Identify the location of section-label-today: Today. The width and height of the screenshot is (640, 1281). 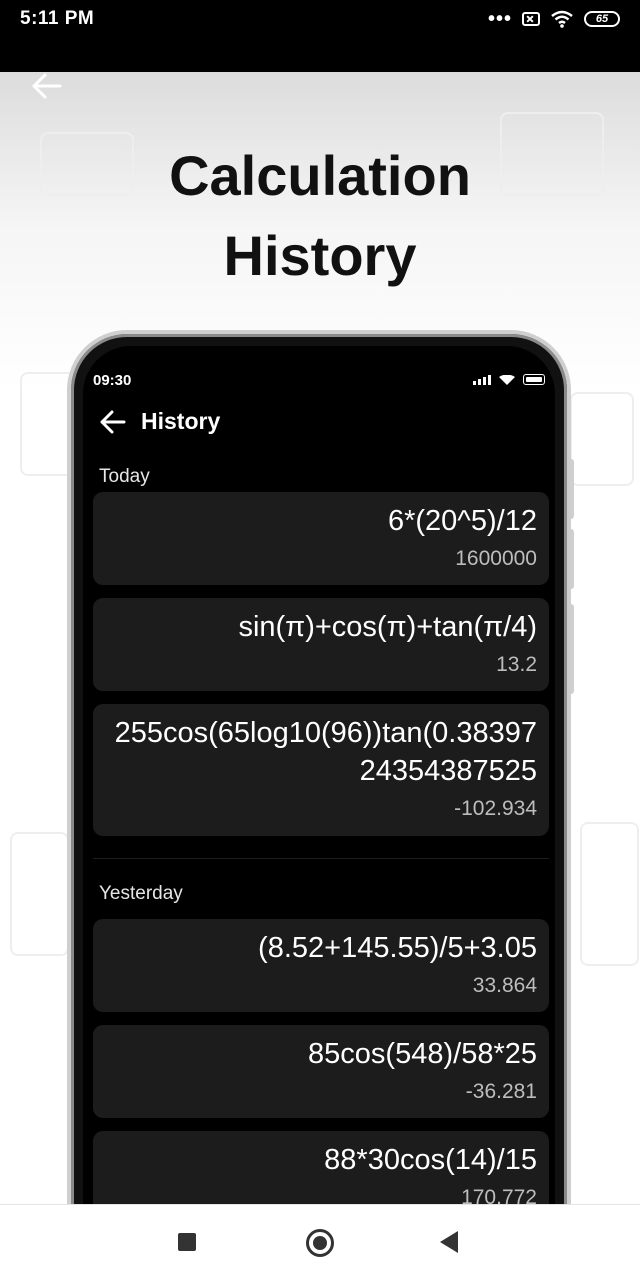
(124, 476).